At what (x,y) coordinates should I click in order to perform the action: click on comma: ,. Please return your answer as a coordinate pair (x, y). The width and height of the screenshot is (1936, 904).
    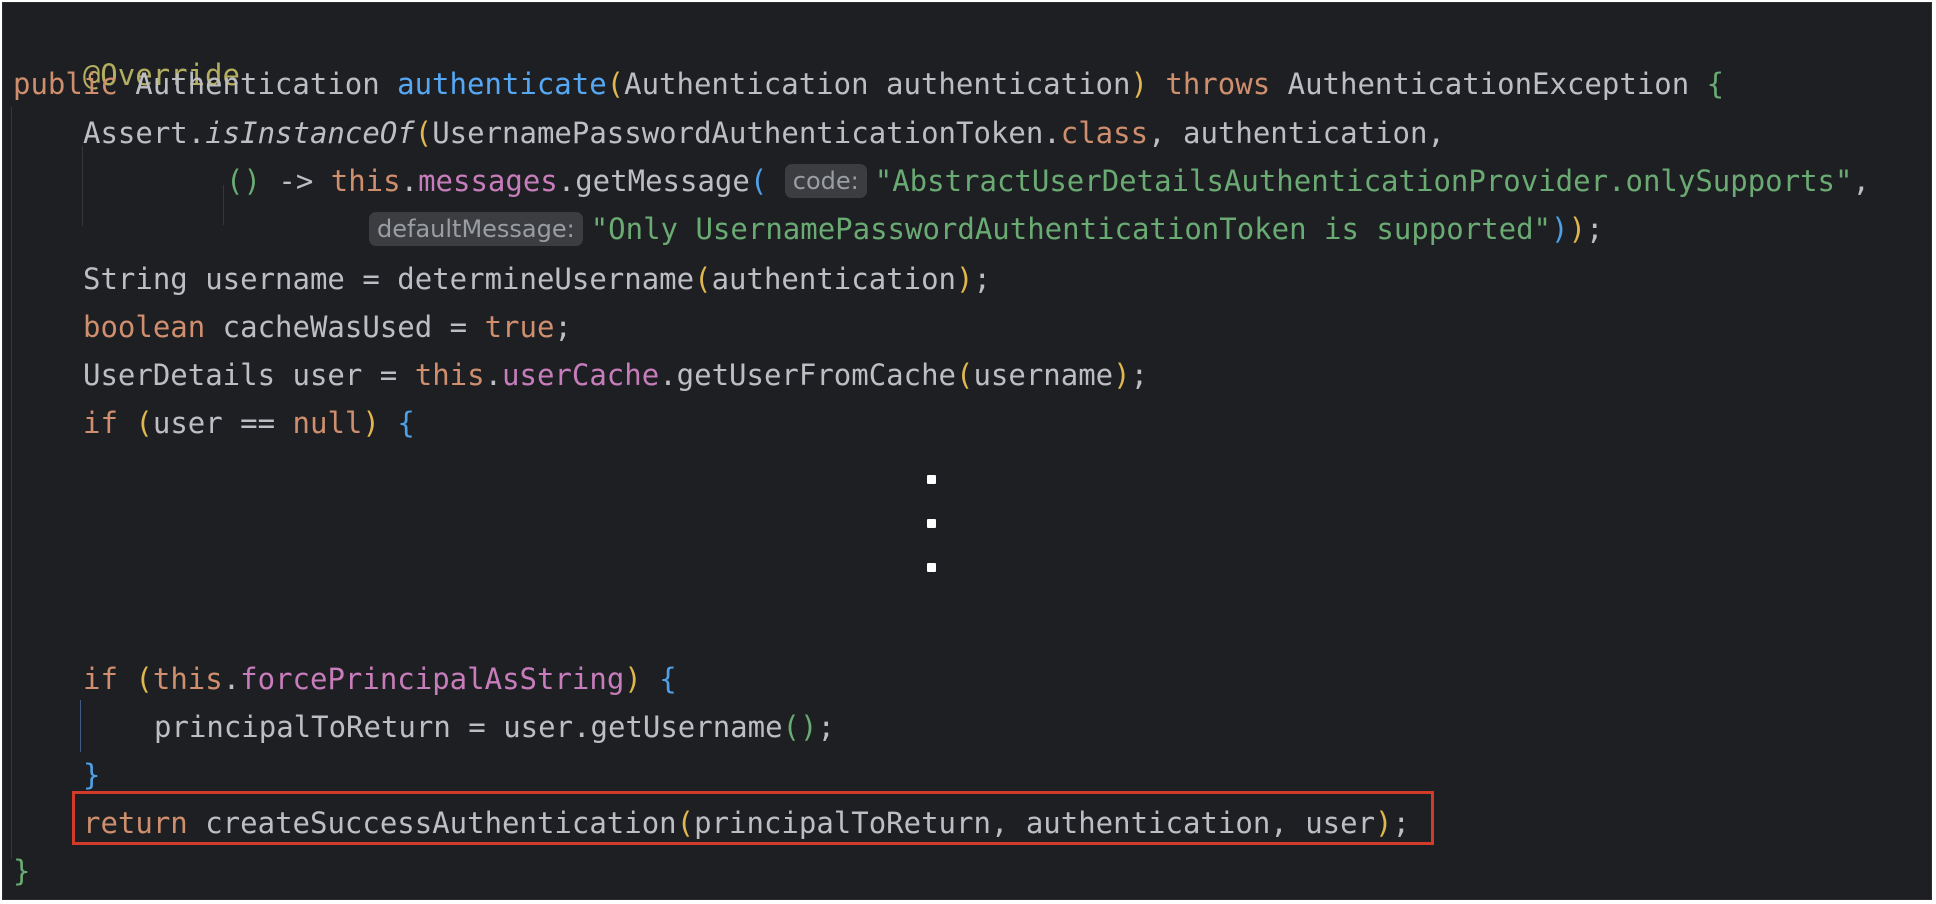
    Looking at the image, I should click on (1861, 181).